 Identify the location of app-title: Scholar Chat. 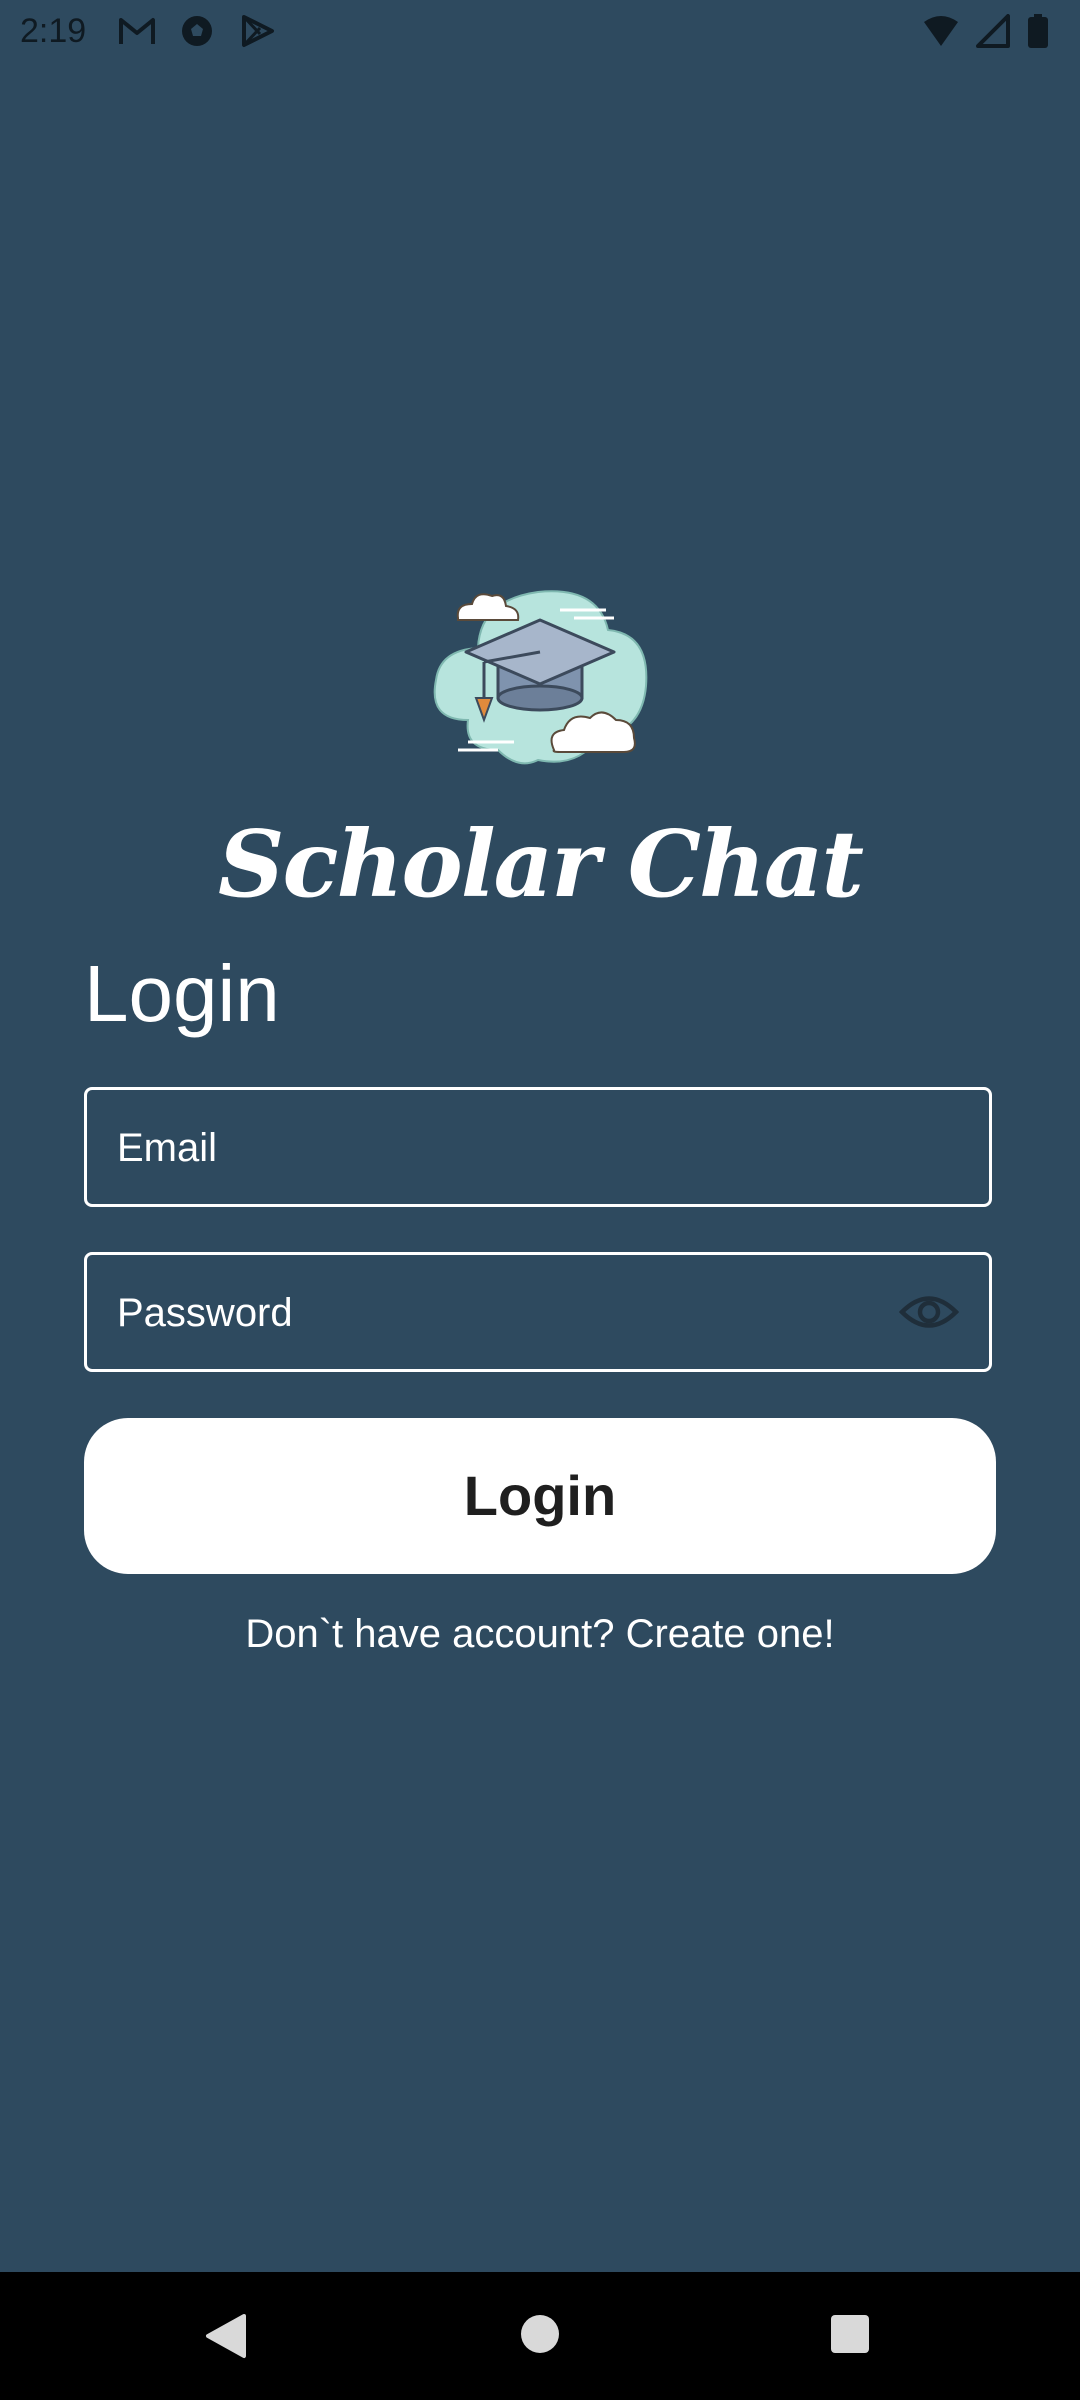
(541, 864).